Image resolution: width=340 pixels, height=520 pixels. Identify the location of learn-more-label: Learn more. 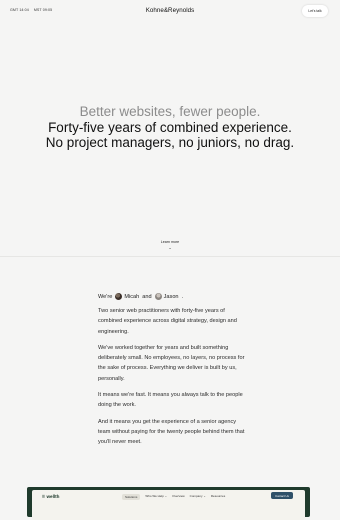
(170, 242).